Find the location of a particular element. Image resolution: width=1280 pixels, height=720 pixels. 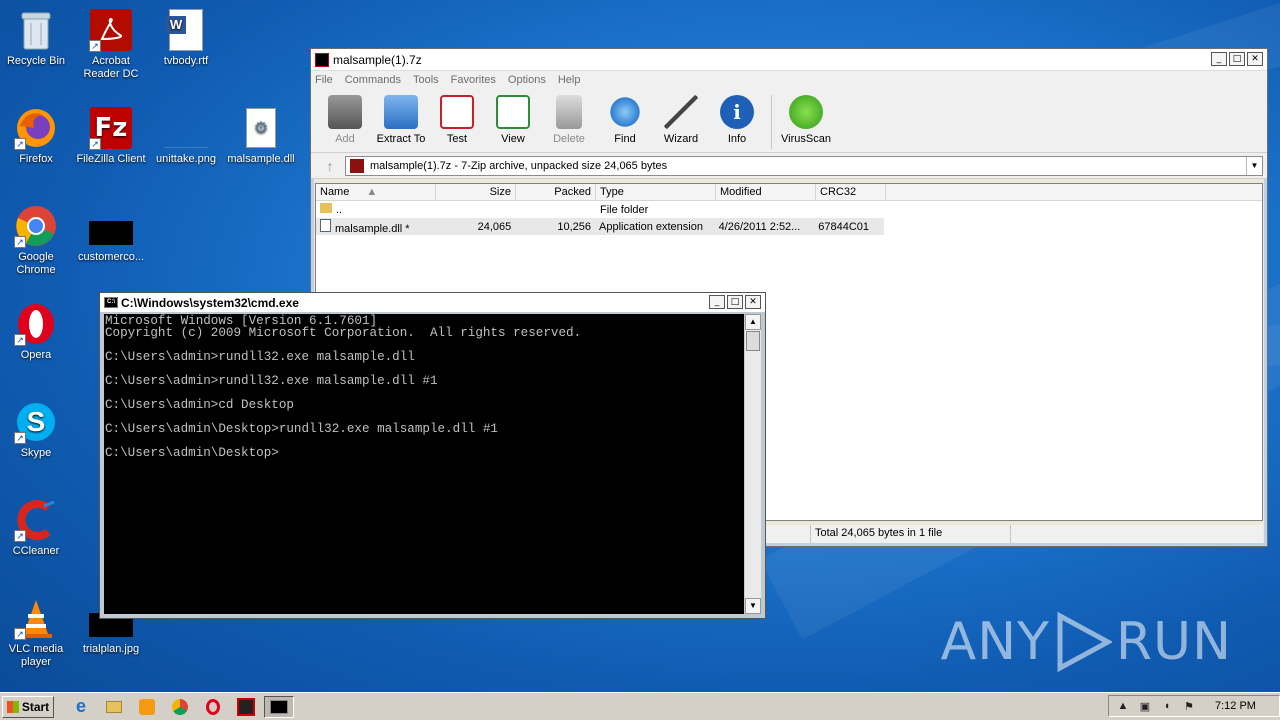

menu-tools: Tools is located at coordinates (426, 80).